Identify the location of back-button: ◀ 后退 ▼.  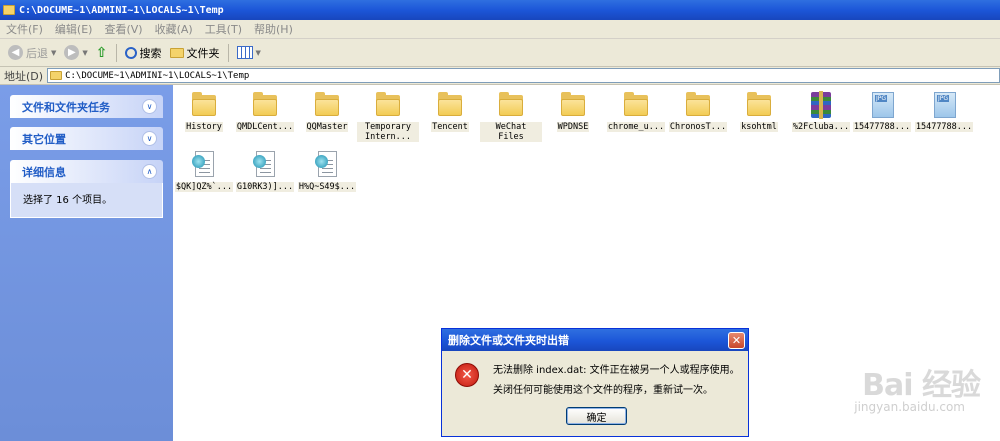
(32, 53).